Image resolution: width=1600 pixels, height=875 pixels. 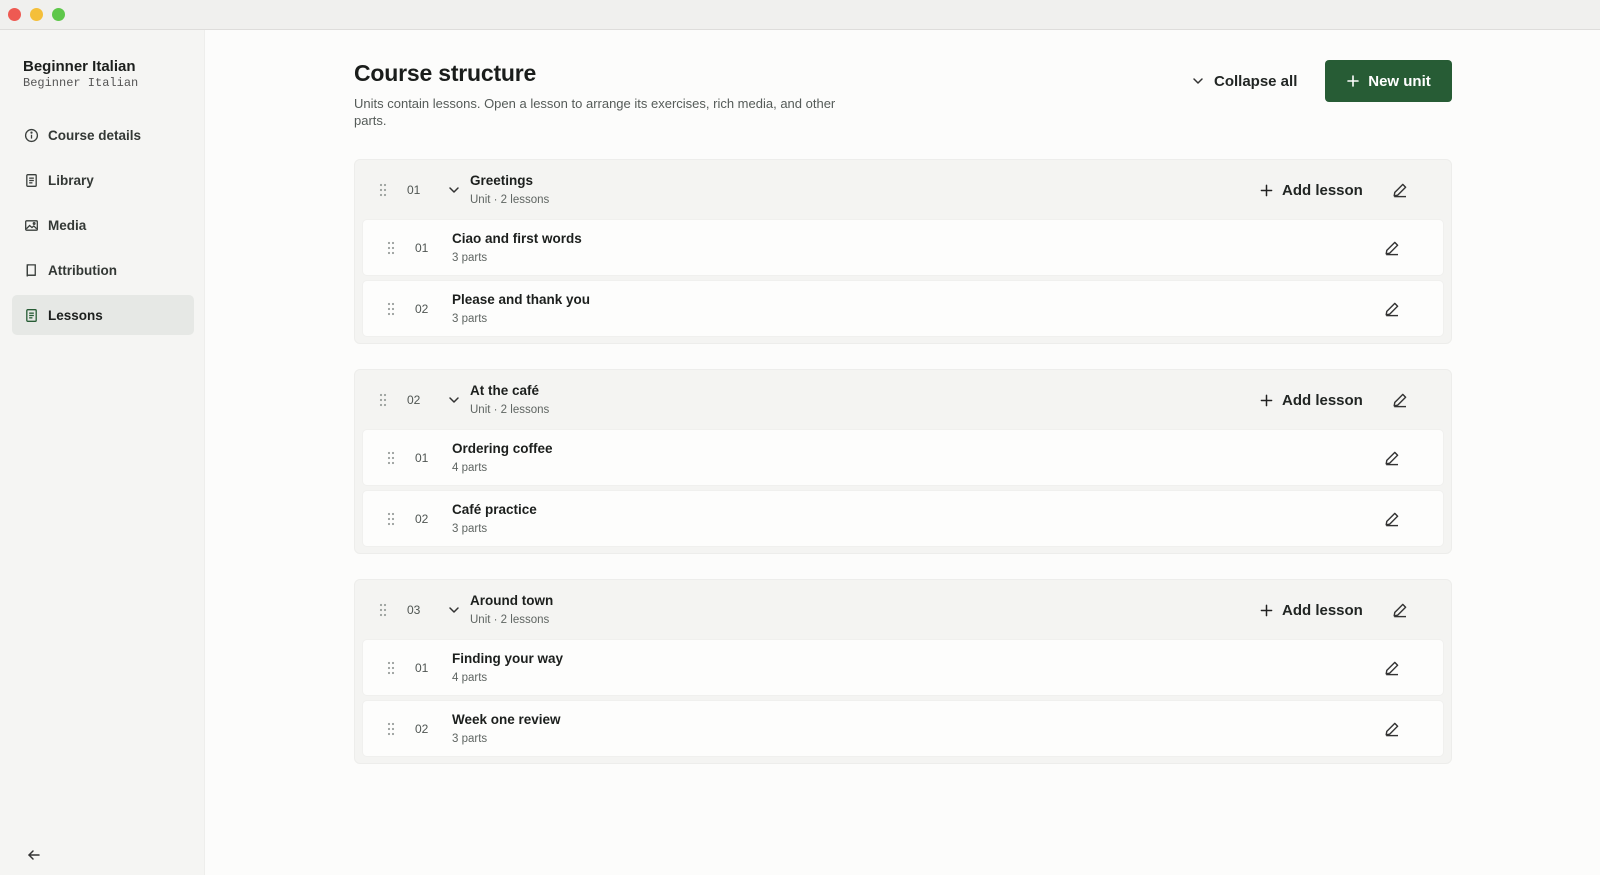 I want to click on lesson-row: 01 Ciao and first words 3 parts, so click(x=903, y=247).